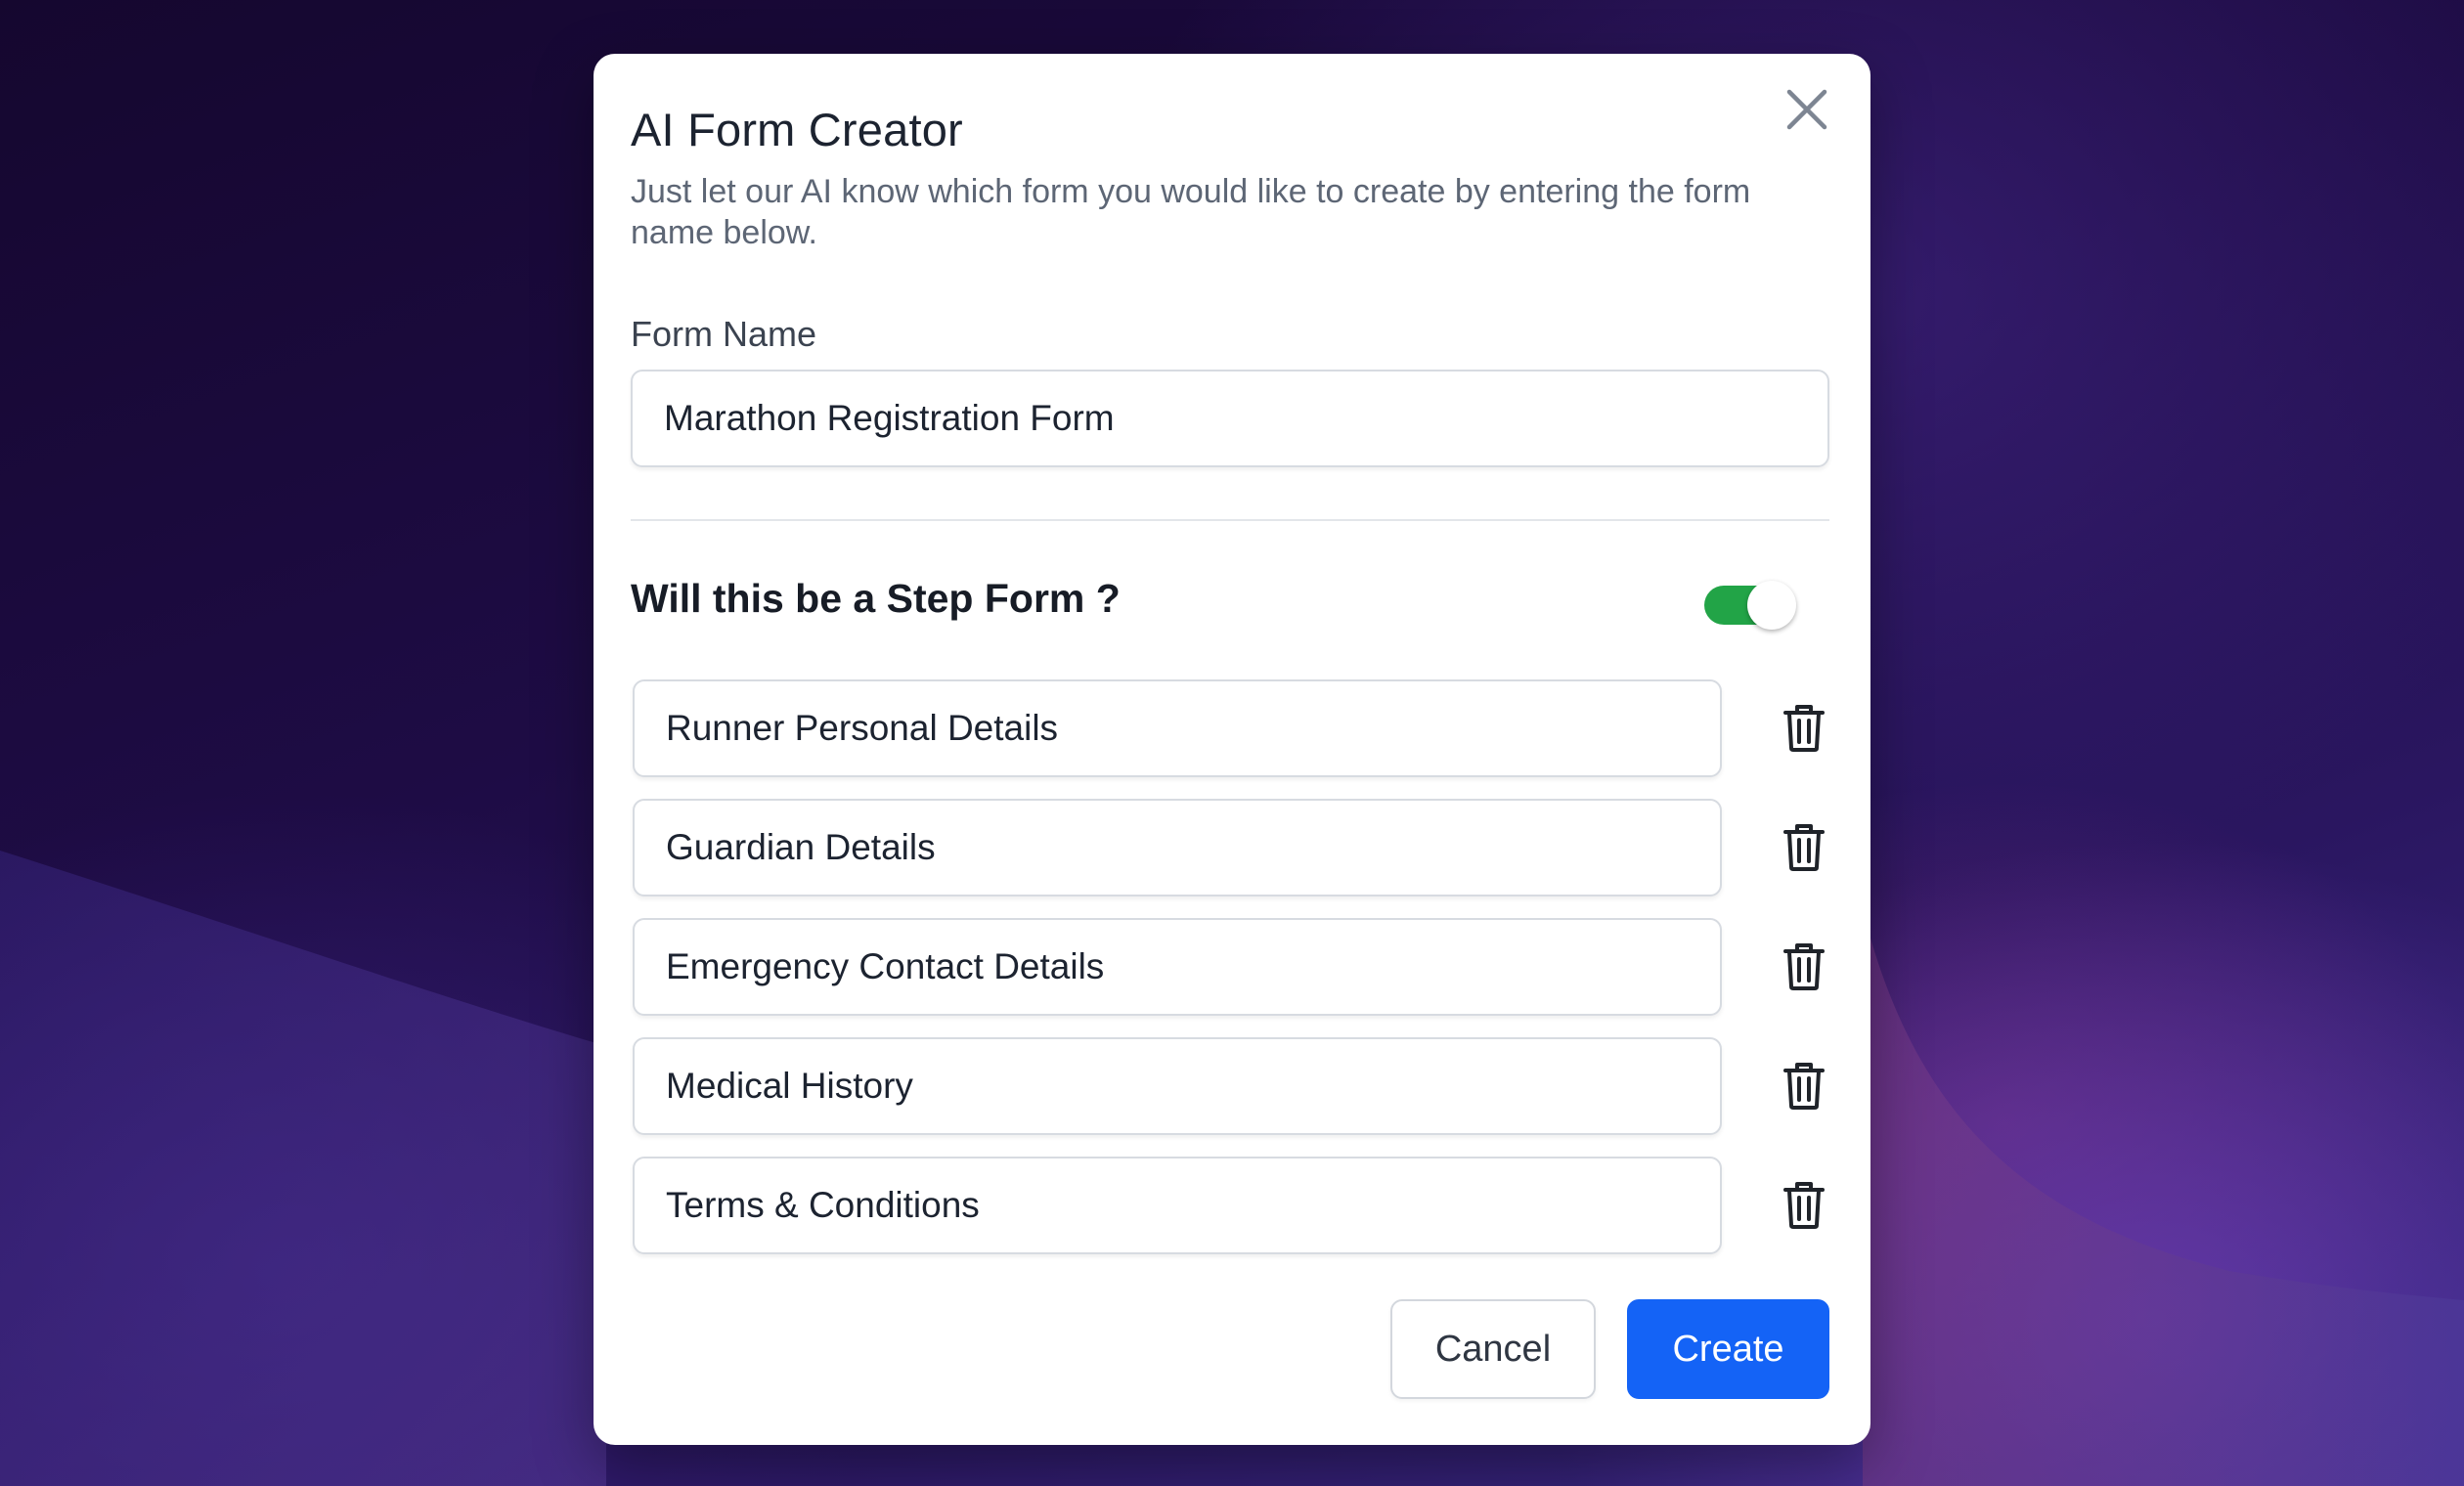 This screenshot has width=2464, height=1486. Describe the element at coordinates (1230, 520) in the screenshot. I see `section-divider` at that location.